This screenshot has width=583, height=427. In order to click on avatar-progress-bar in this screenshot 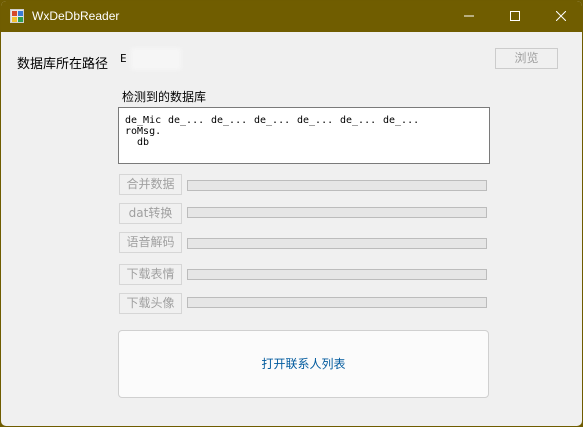, I will do `click(337, 302)`.